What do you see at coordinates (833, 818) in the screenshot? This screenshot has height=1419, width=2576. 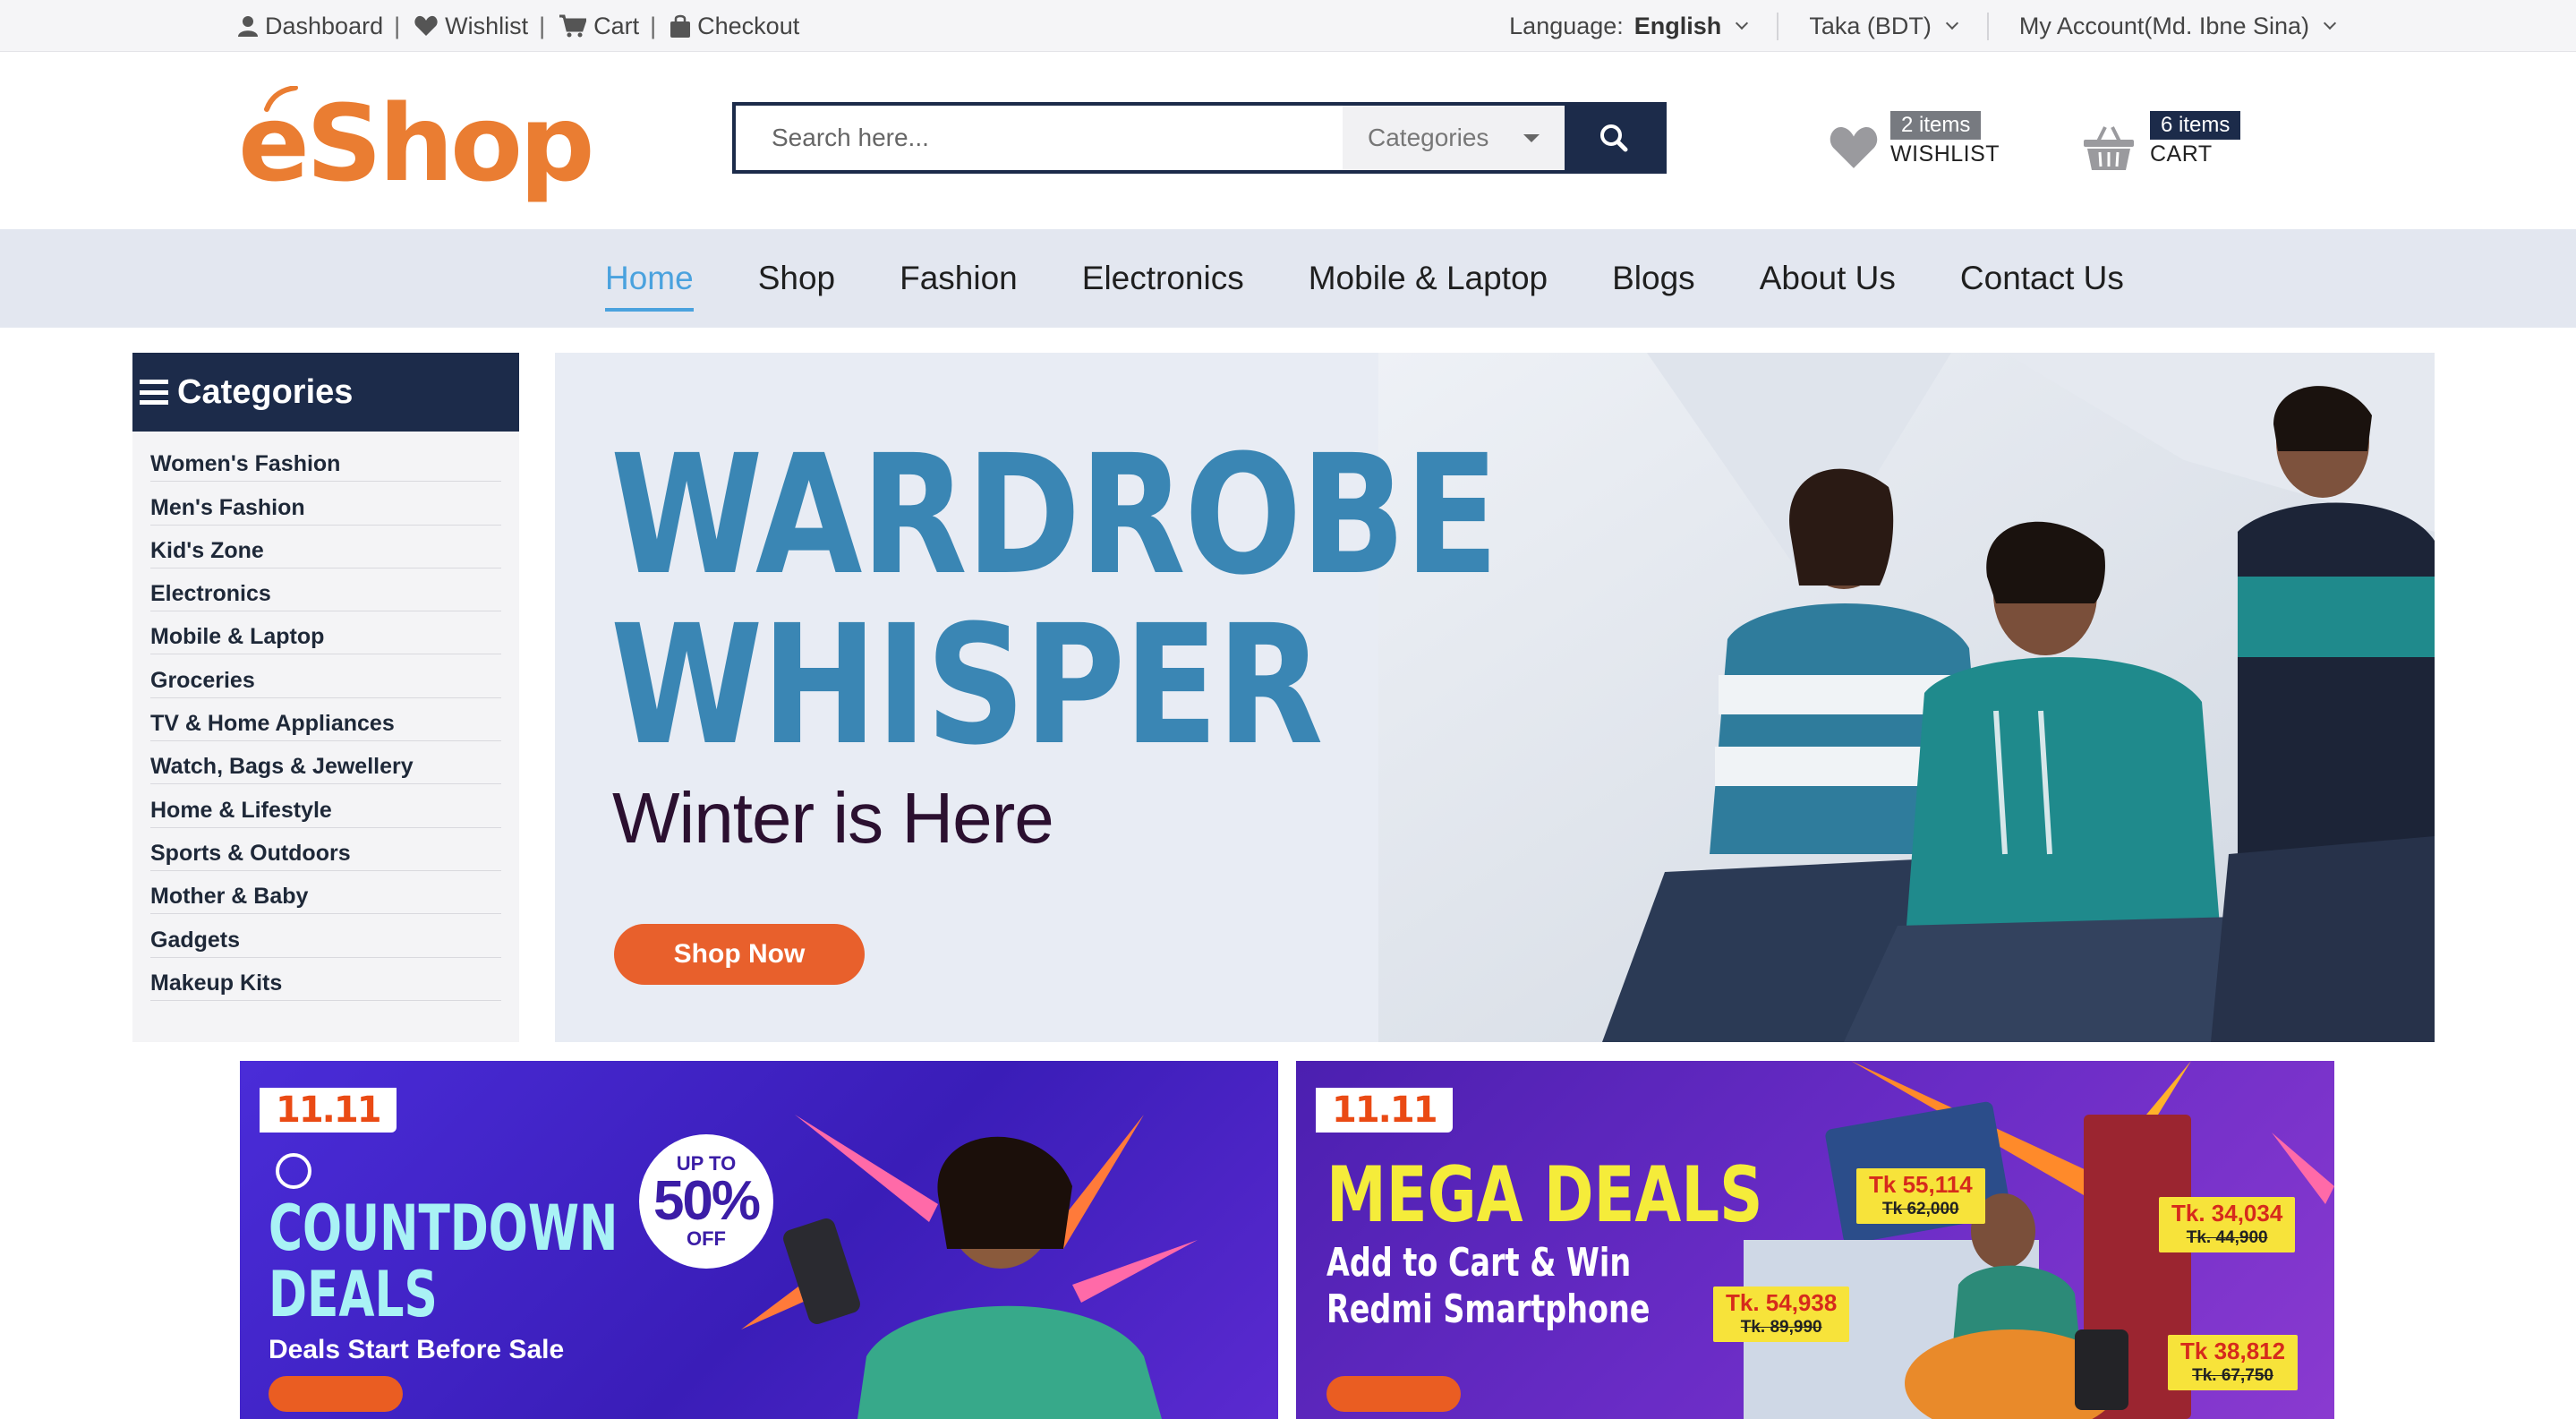 I see `hero-subtitle: Winter is Here` at bounding box center [833, 818].